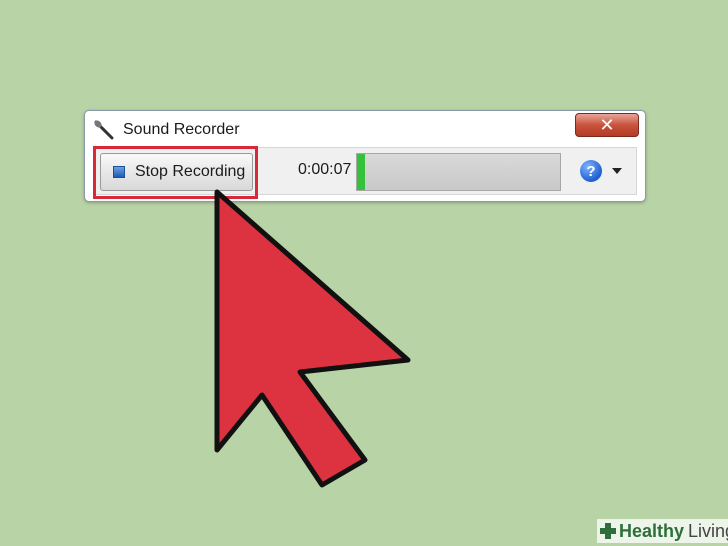  What do you see at coordinates (608, 531) in the screenshot?
I see `health-cross-icon` at bounding box center [608, 531].